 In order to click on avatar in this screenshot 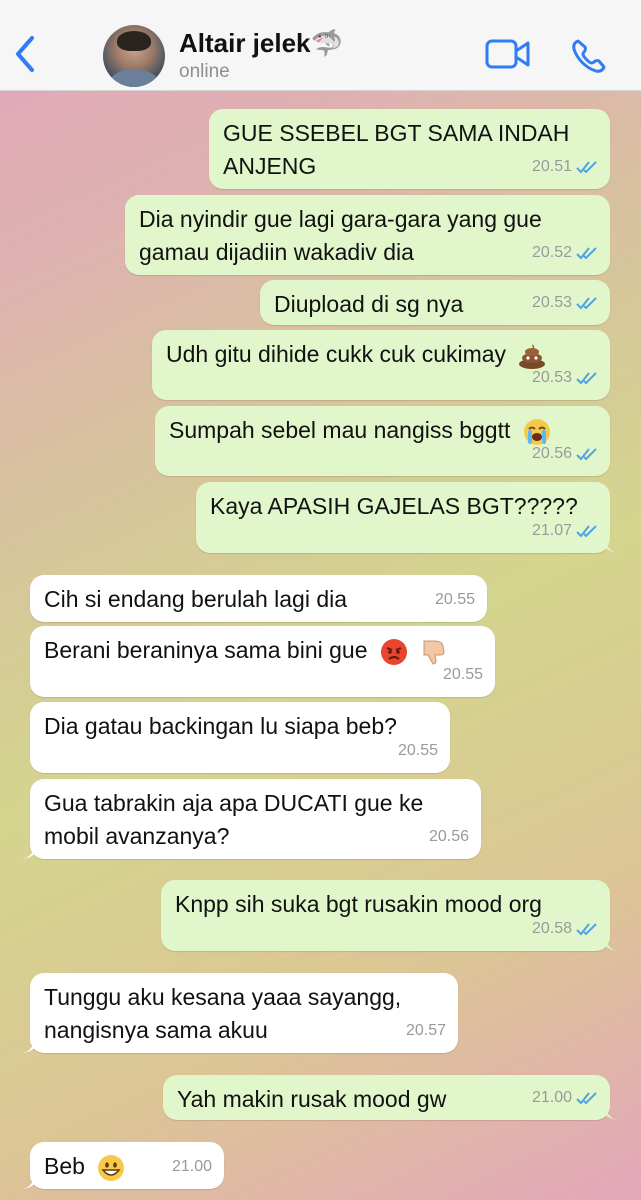, I will do `click(134, 56)`.